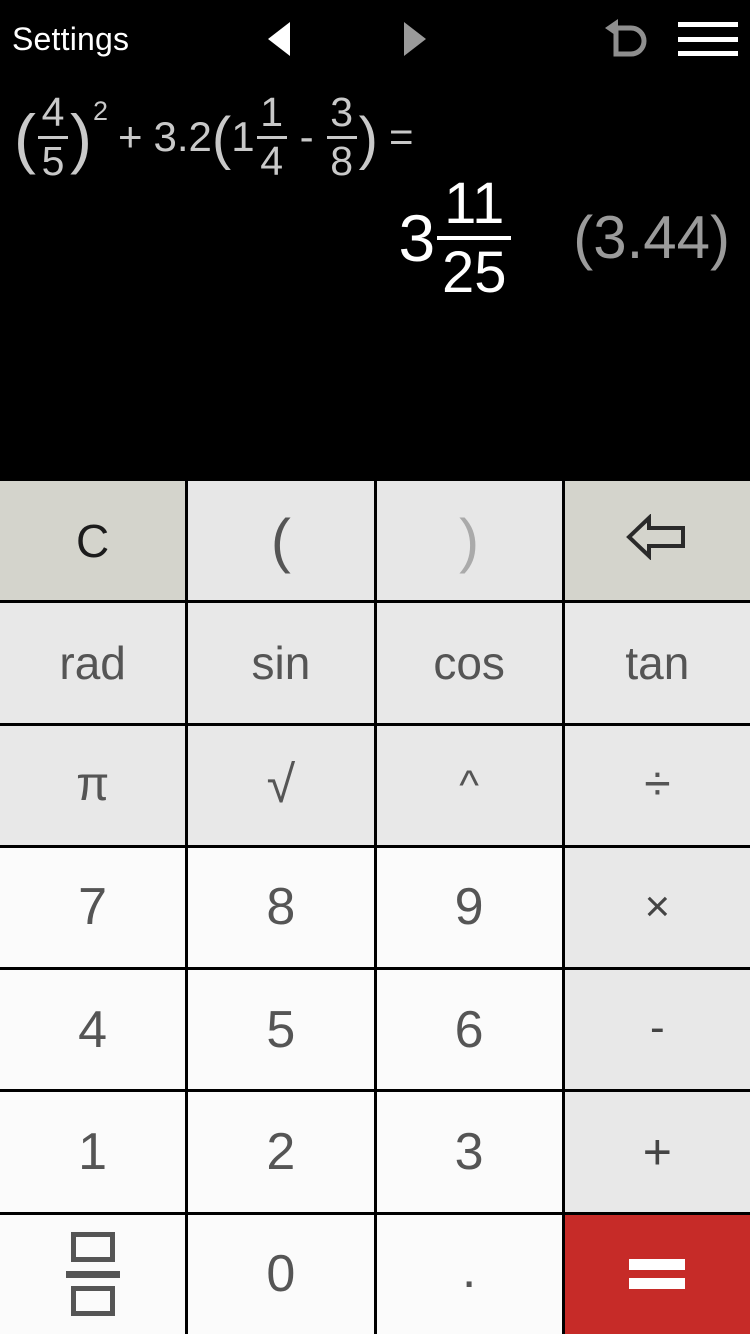 This screenshot has height=1334, width=750. I want to click on tan-key: tan, so click(657, 663).